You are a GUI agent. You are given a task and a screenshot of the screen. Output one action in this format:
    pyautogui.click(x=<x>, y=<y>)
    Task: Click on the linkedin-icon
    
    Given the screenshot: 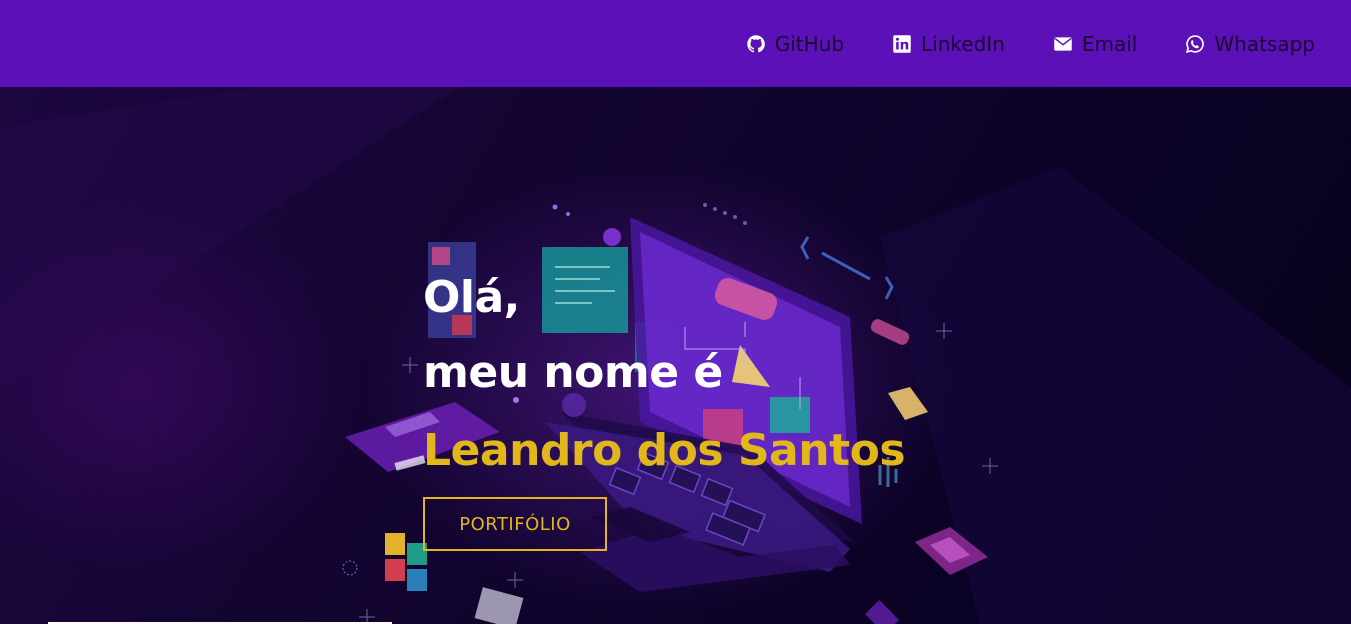 What is the action you would take?
    pyautogui.click(x=902, y=43)
    